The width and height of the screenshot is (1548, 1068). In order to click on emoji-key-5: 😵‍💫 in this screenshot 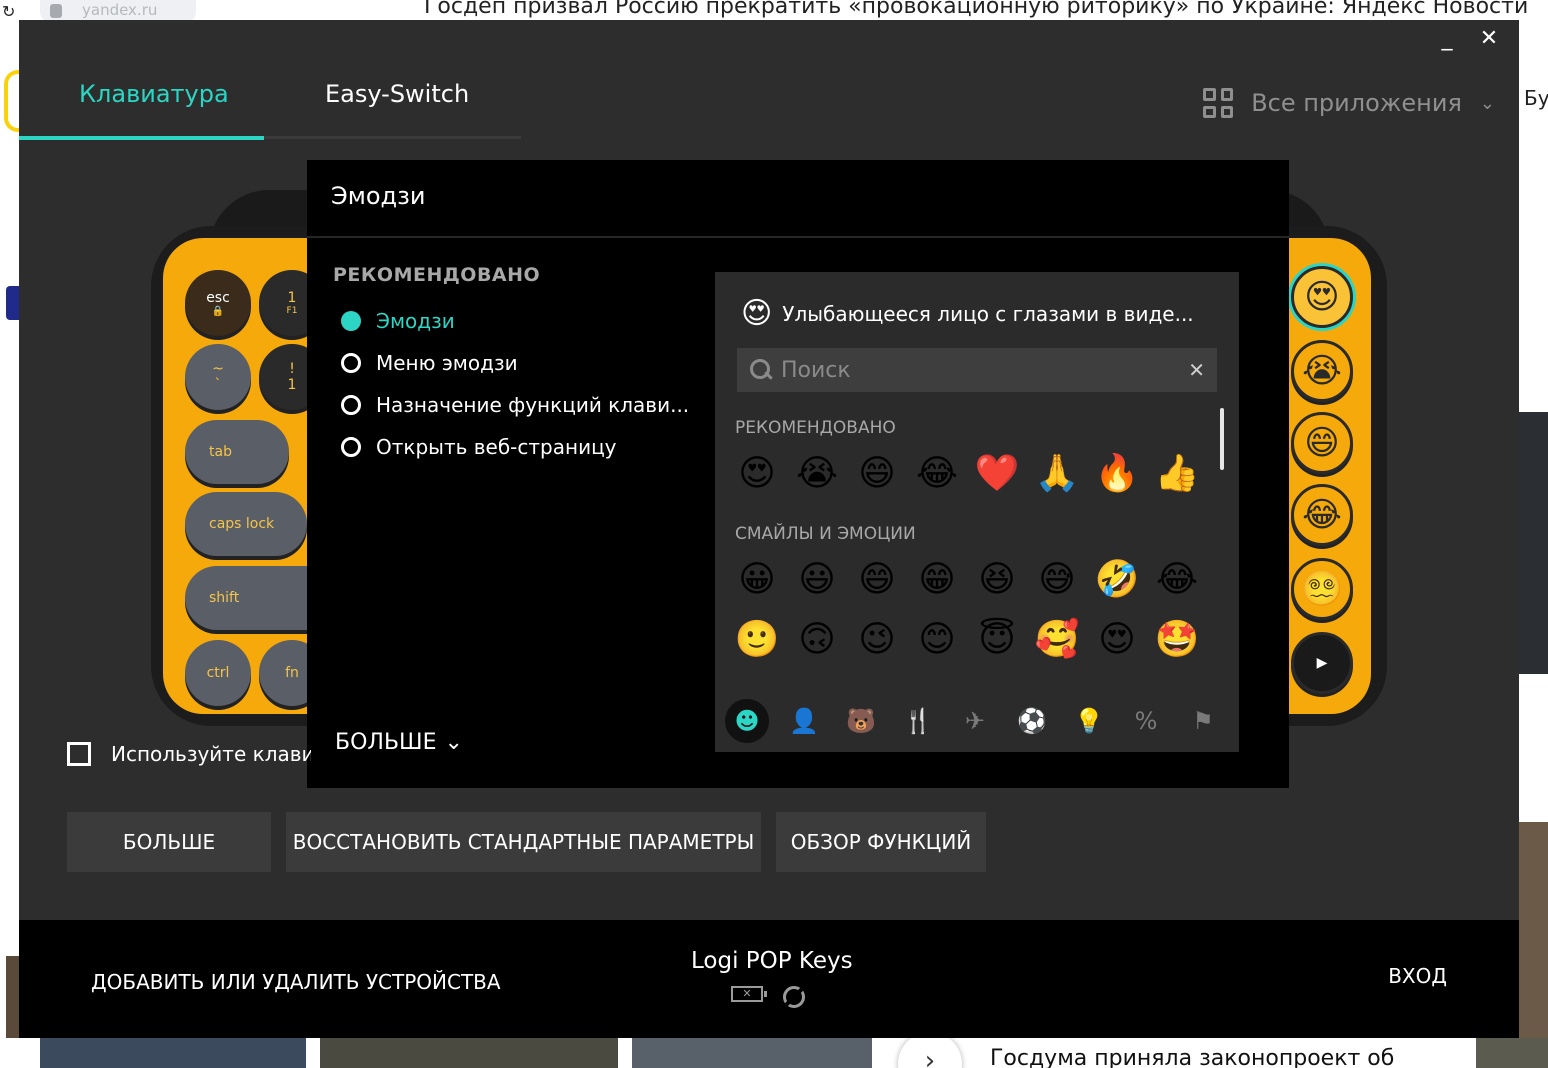, I will do `click(1322, 589)`.